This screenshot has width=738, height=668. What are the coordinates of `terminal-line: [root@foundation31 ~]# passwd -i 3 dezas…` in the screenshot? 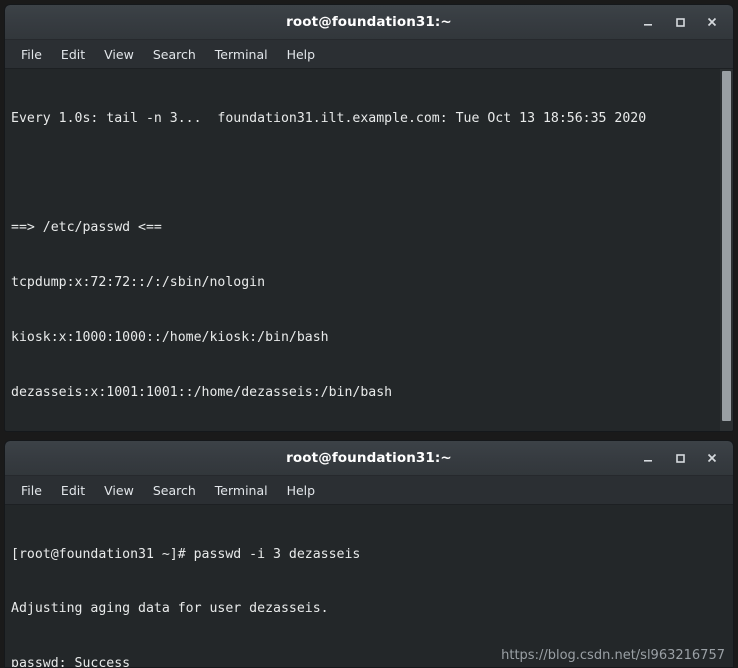 It's located at (186, 554).